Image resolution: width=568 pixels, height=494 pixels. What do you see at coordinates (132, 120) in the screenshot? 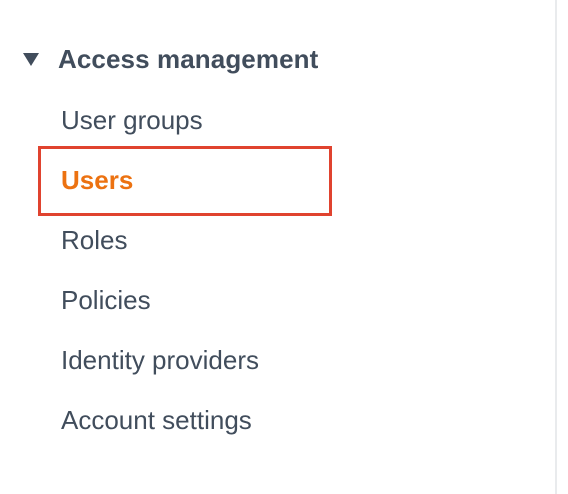
I see `sidebar-item-user-groups: User groups` at bounding box center [132, 120].